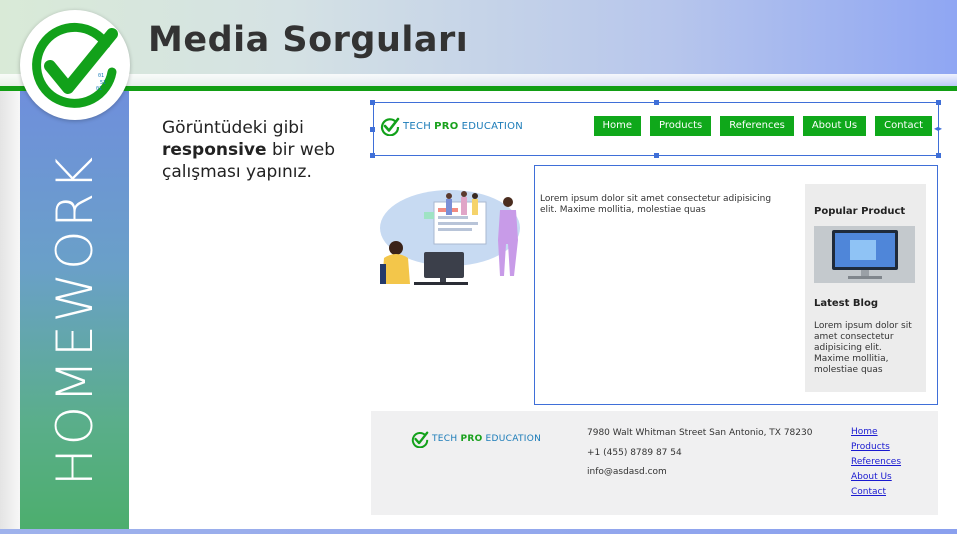 The image size is (957, 534). What do you see at coordinates (876, 477) in the screenshot?
I see `footer-link-about: About Us` at bounding box center [876, 477].